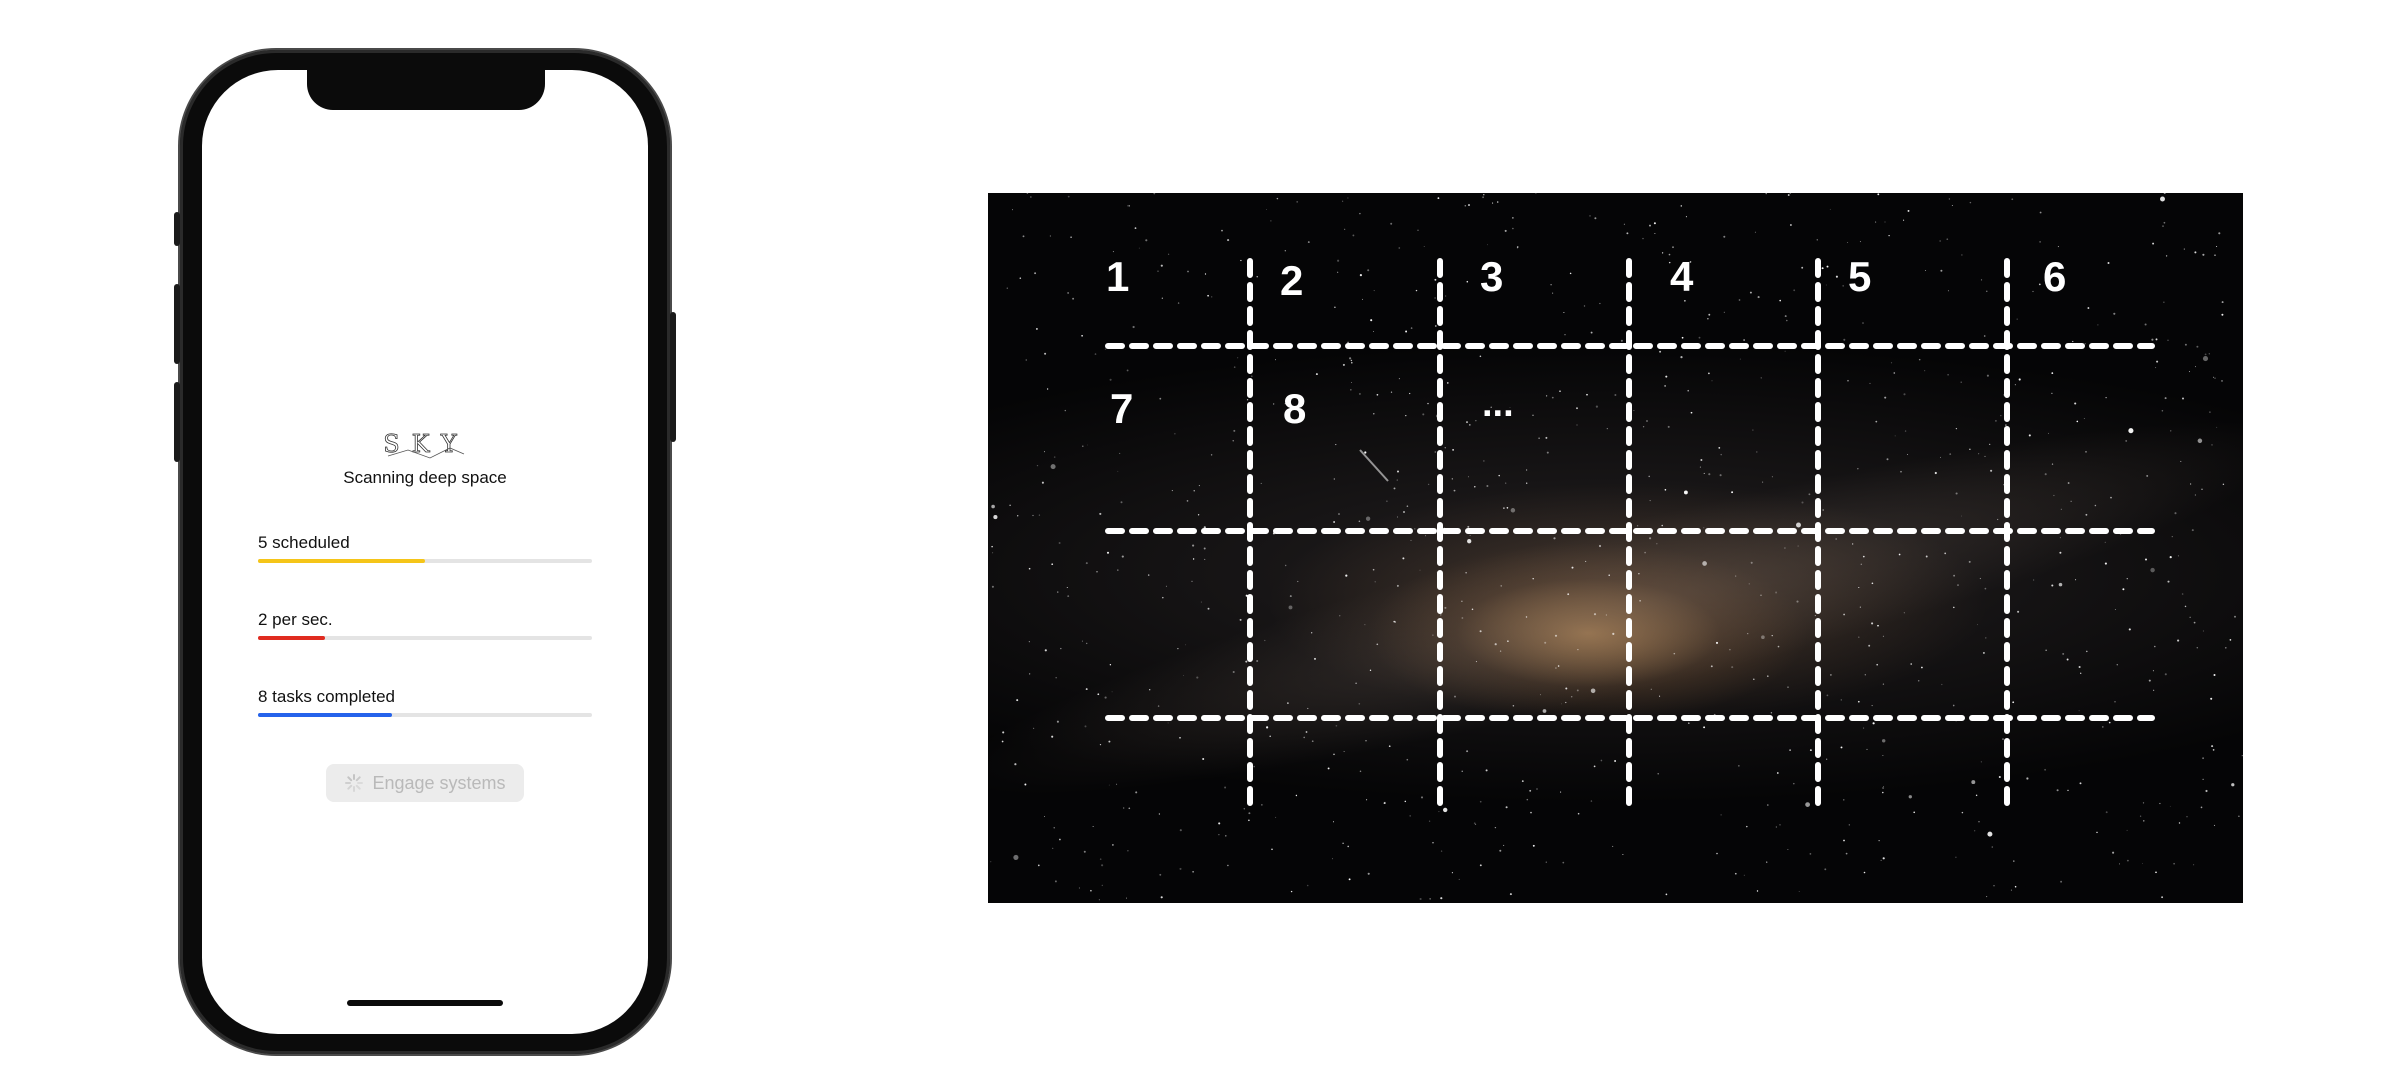  I want to click on metric-label: 2 per sec., so click(295, 619).